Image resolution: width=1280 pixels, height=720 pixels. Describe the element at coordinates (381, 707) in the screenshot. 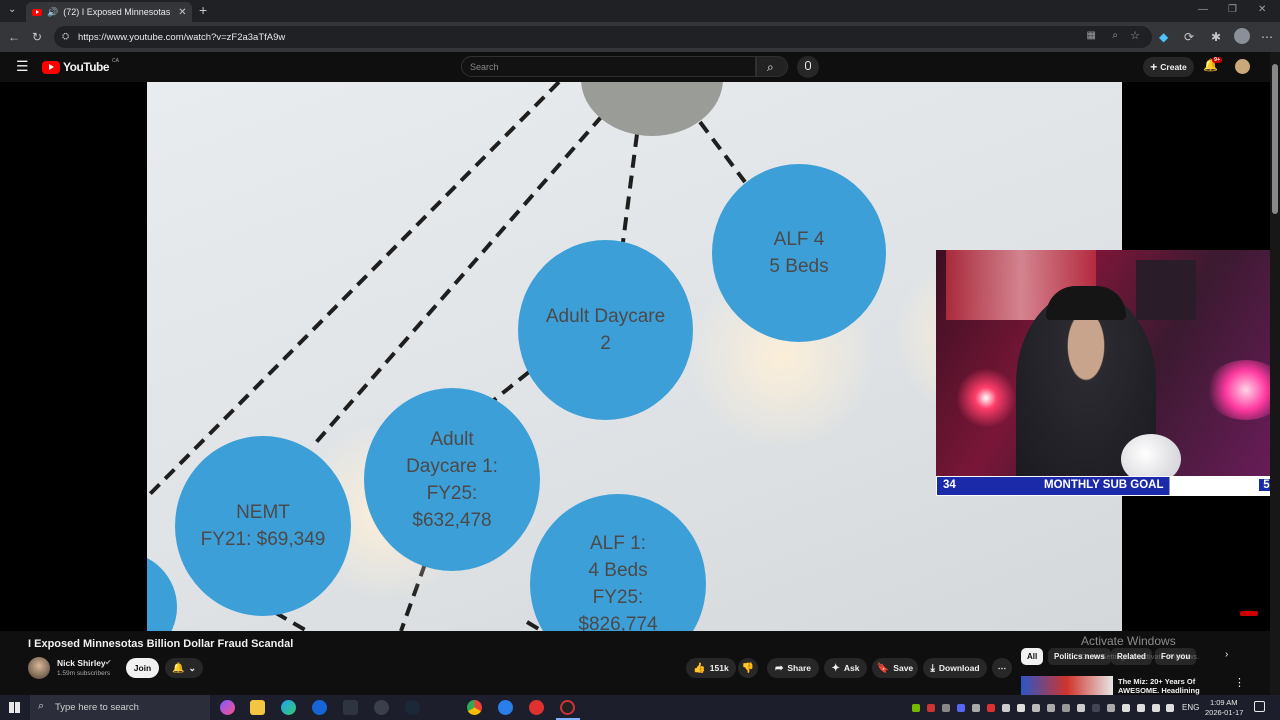

I see `settings-icon` at that location.